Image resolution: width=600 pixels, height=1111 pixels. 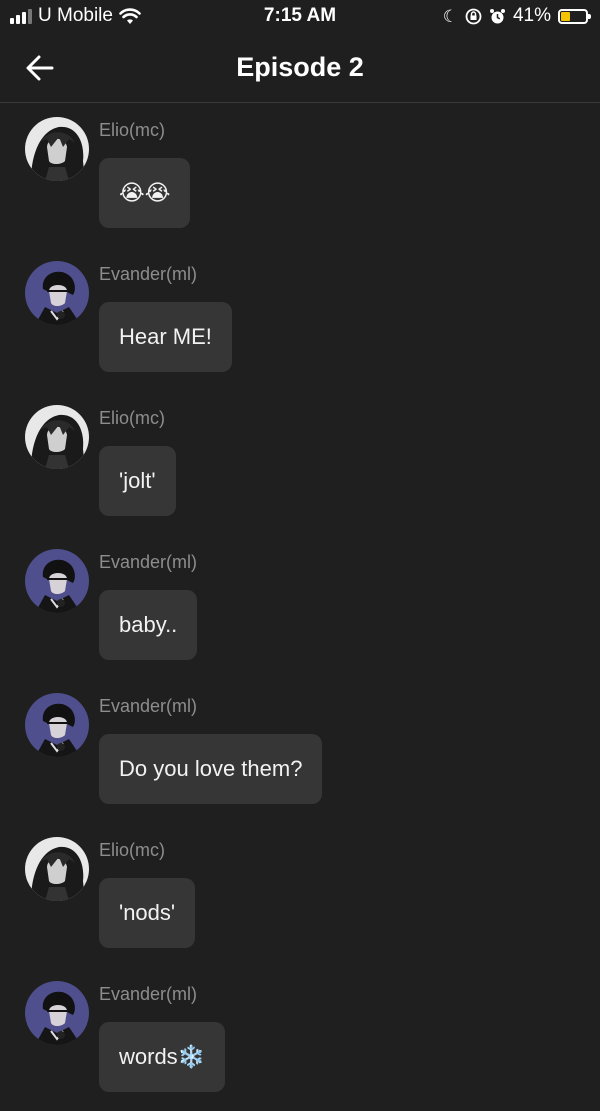 What do you see at coordinates (565, 16) in the screenshot?
I see `battery-fill` at bounding box center [565, 16].